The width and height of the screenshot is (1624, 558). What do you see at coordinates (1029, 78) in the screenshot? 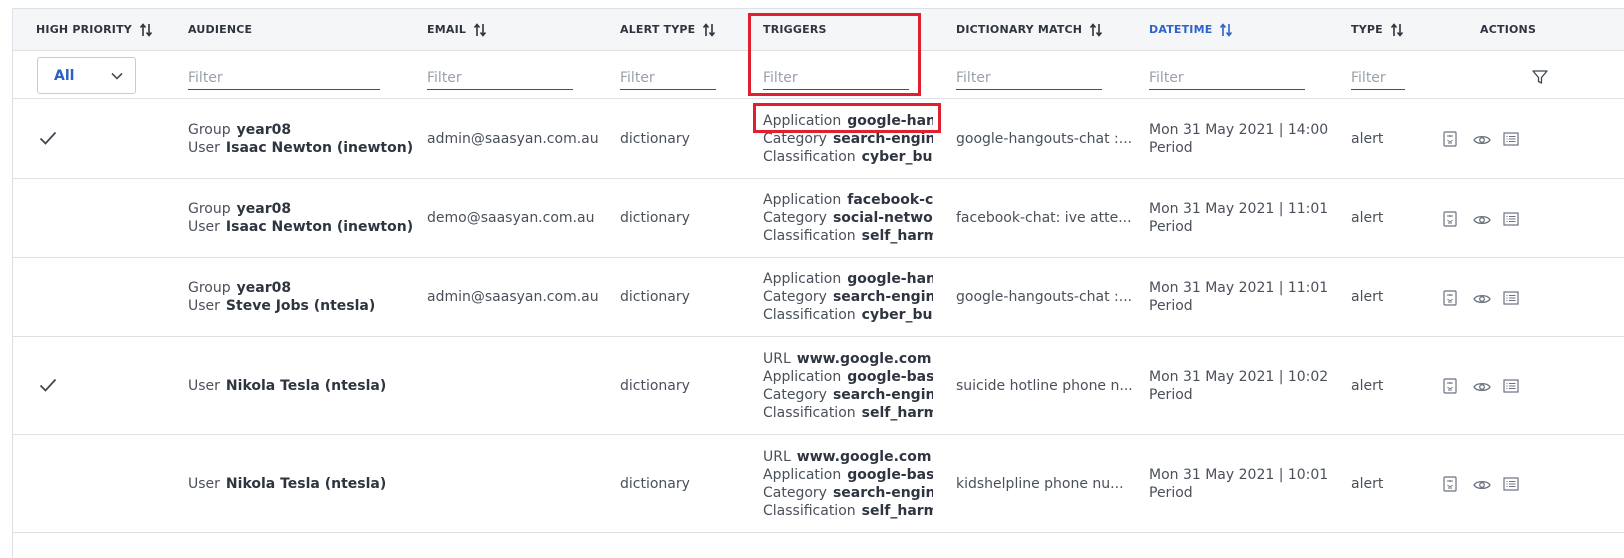
I see `dictionary-match-filter-input` at bounding box center [1029, 78].